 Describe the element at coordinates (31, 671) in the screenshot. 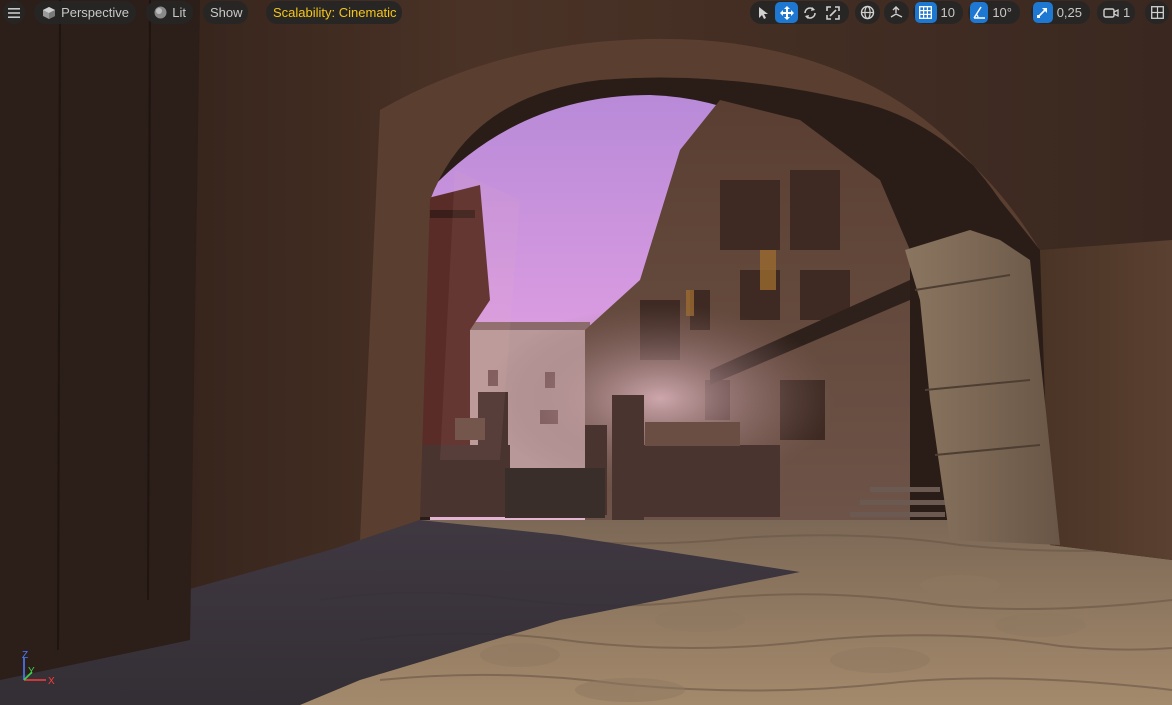

I see `axis-y-label: Y` at that location.